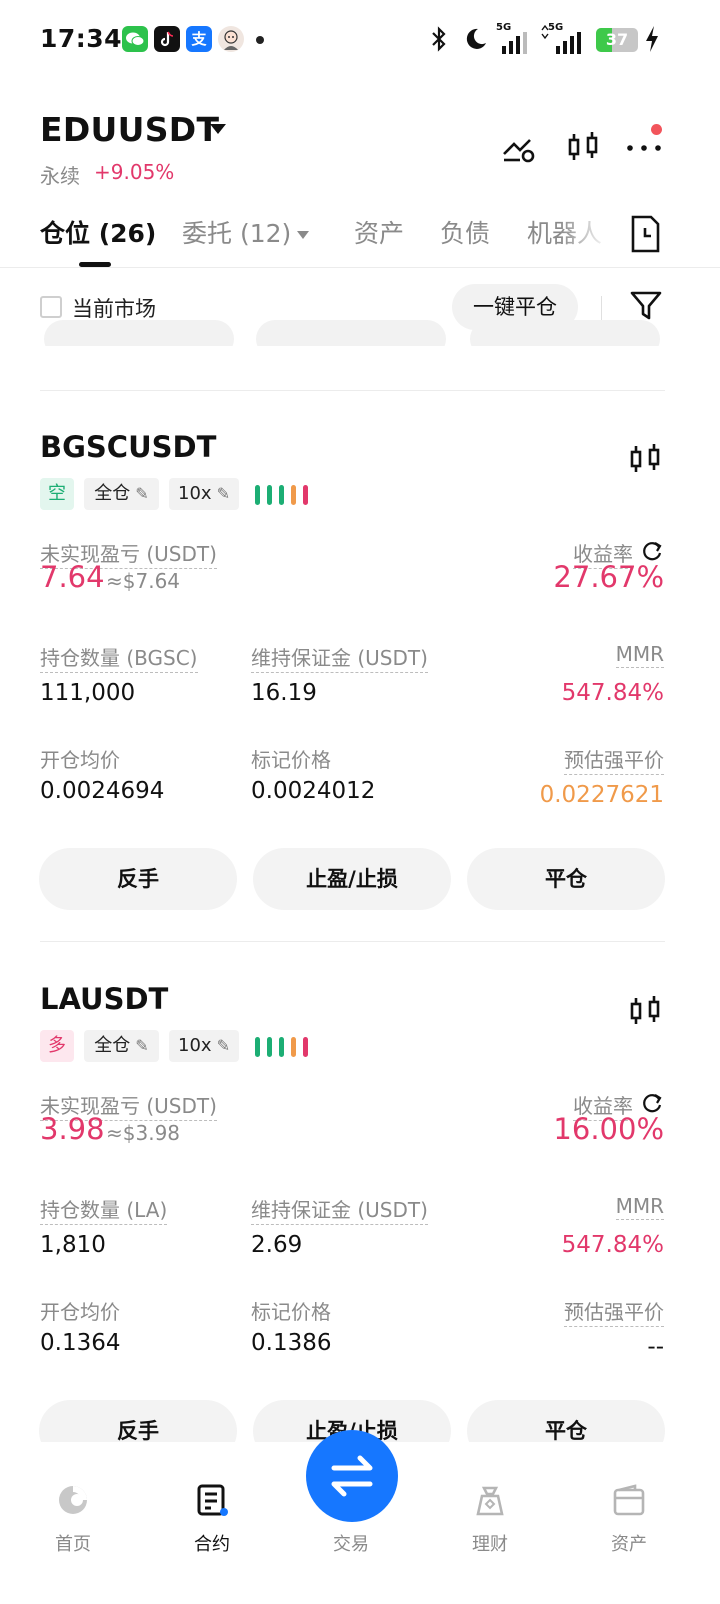 Image resolution: width=720 pixels, height=1604 pixels. What do you see at coordinates (629, 1500) in the screenshot?
I see `wallet-icon` at bounding box center [629, 1500].